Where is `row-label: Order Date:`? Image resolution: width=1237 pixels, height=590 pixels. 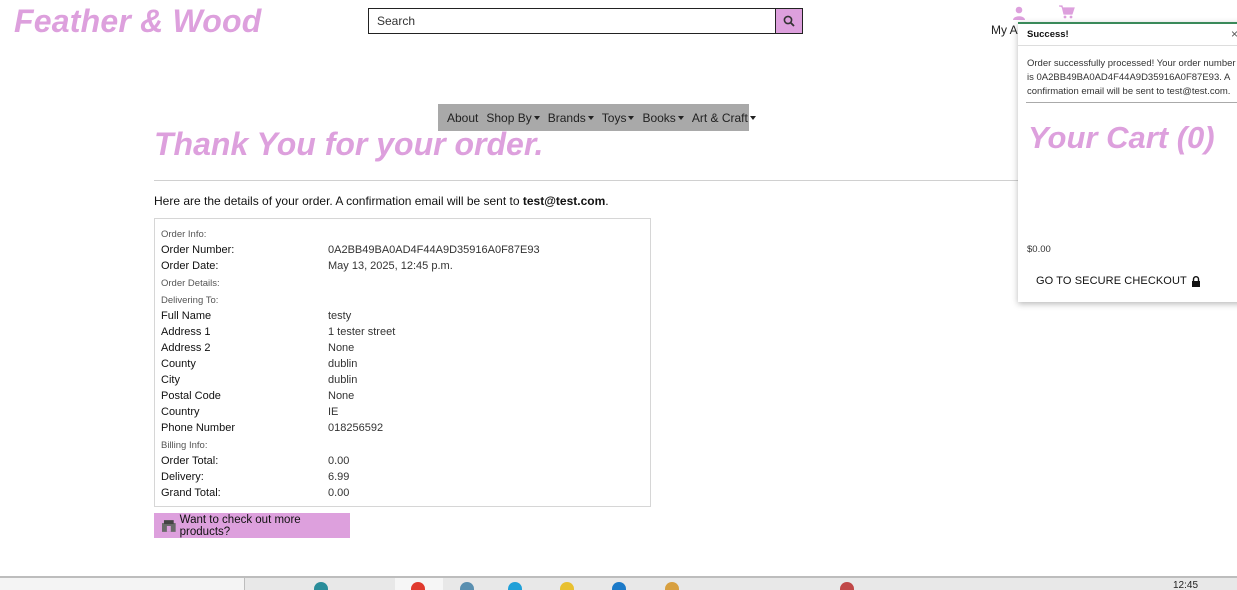 row-label: Order Date: is located at coordinates (190, 266).